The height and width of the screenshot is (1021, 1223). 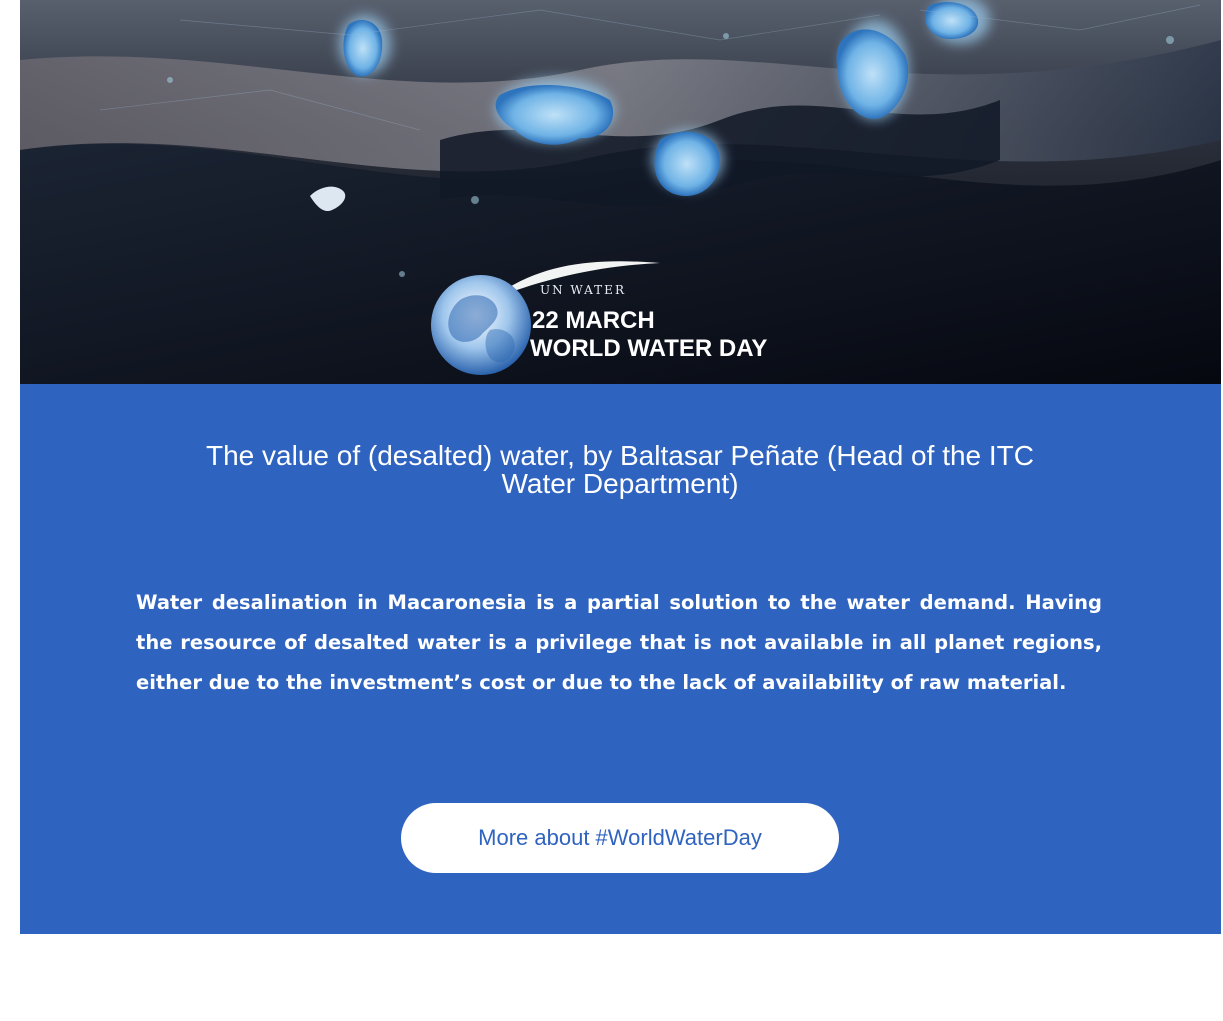 What do you see at coordinates (593, 320) in the screenshot?
I see `event-date-label: 22 MARCH` at bounding box center [593, 320].